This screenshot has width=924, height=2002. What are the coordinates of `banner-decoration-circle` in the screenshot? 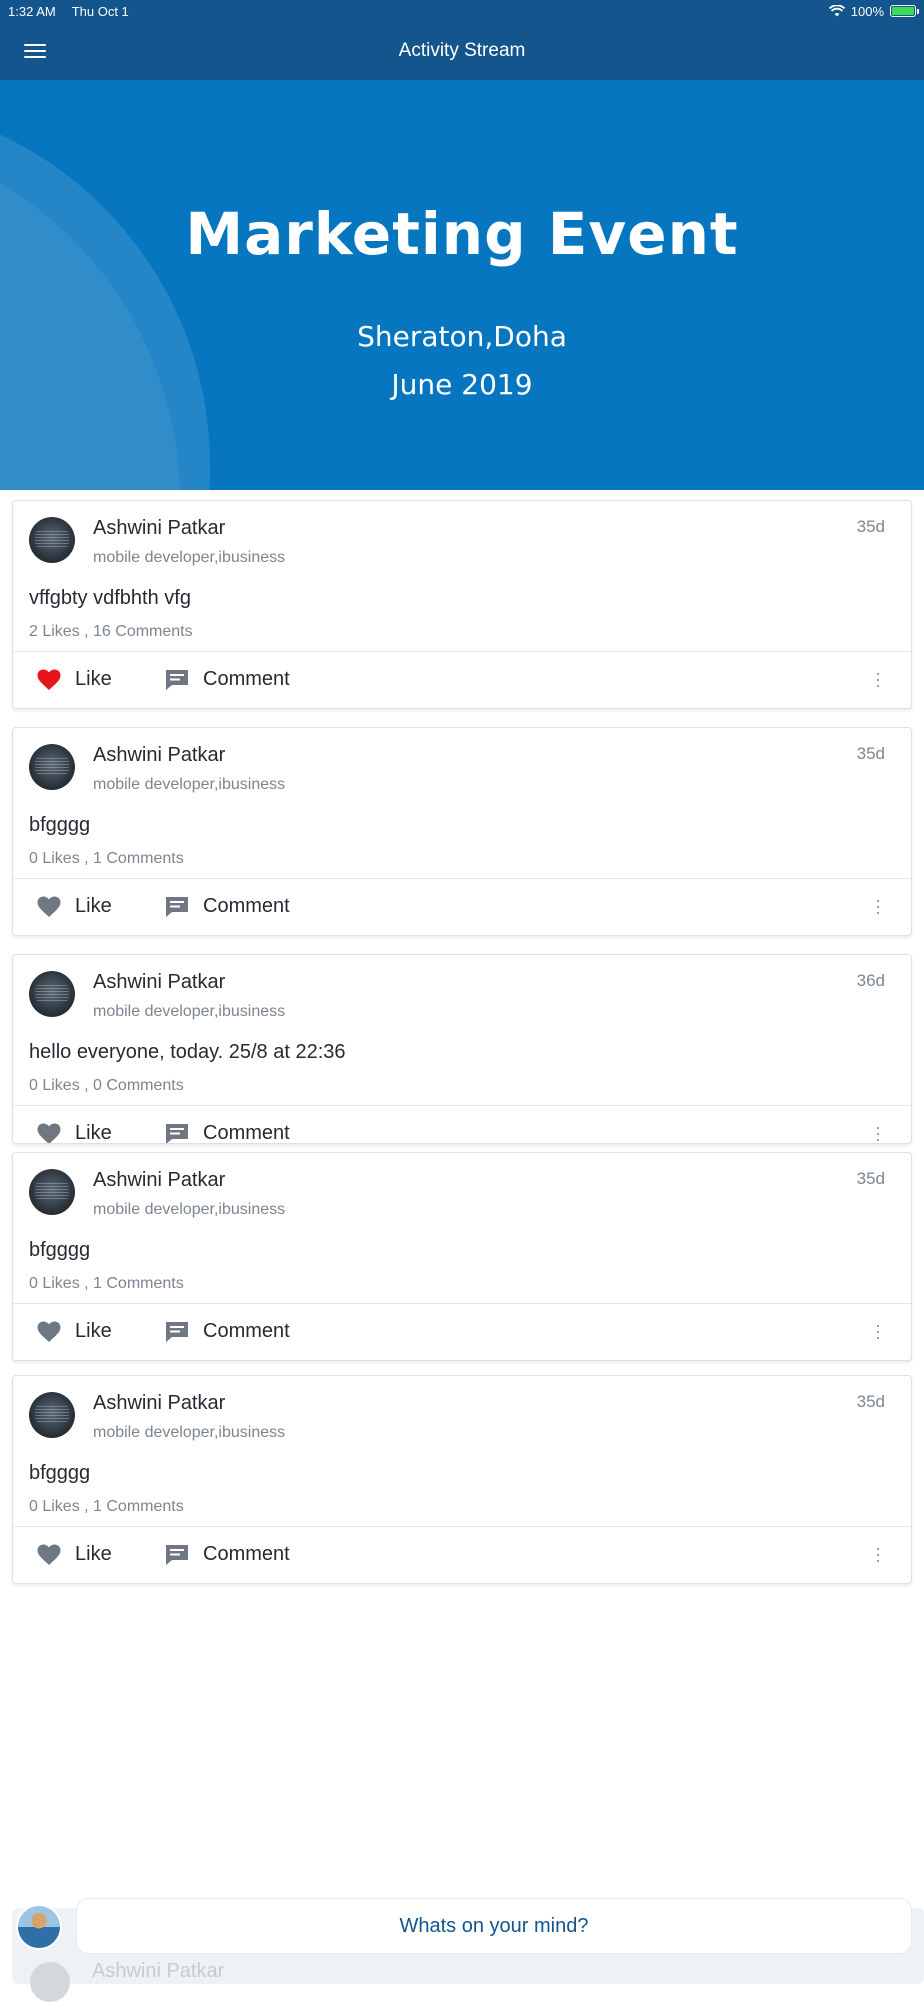 It's located at (105, 295).